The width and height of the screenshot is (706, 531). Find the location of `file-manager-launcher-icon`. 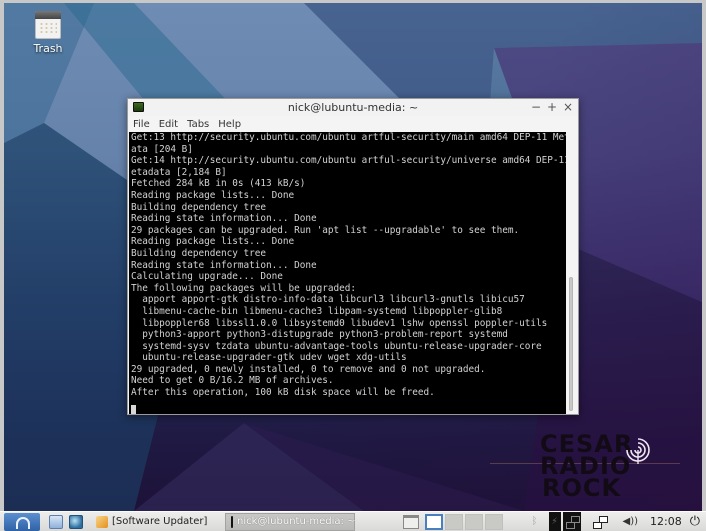

file-manager-launcher-icon is located at coordinates (56, 521).